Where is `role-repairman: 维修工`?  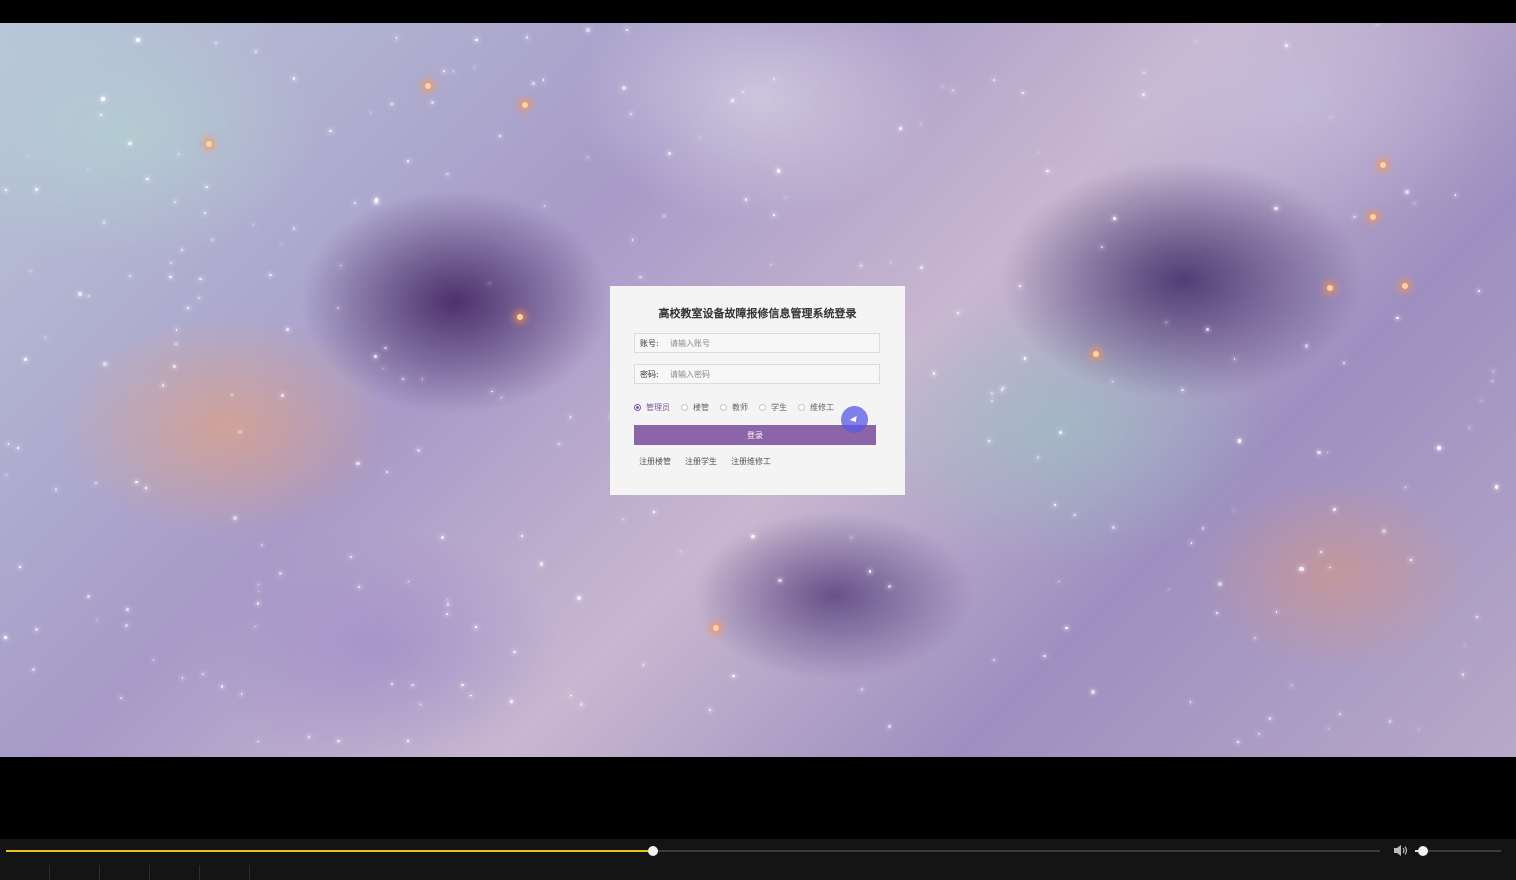 role-repairman: 维修工 is located at coordinates (816, 407).